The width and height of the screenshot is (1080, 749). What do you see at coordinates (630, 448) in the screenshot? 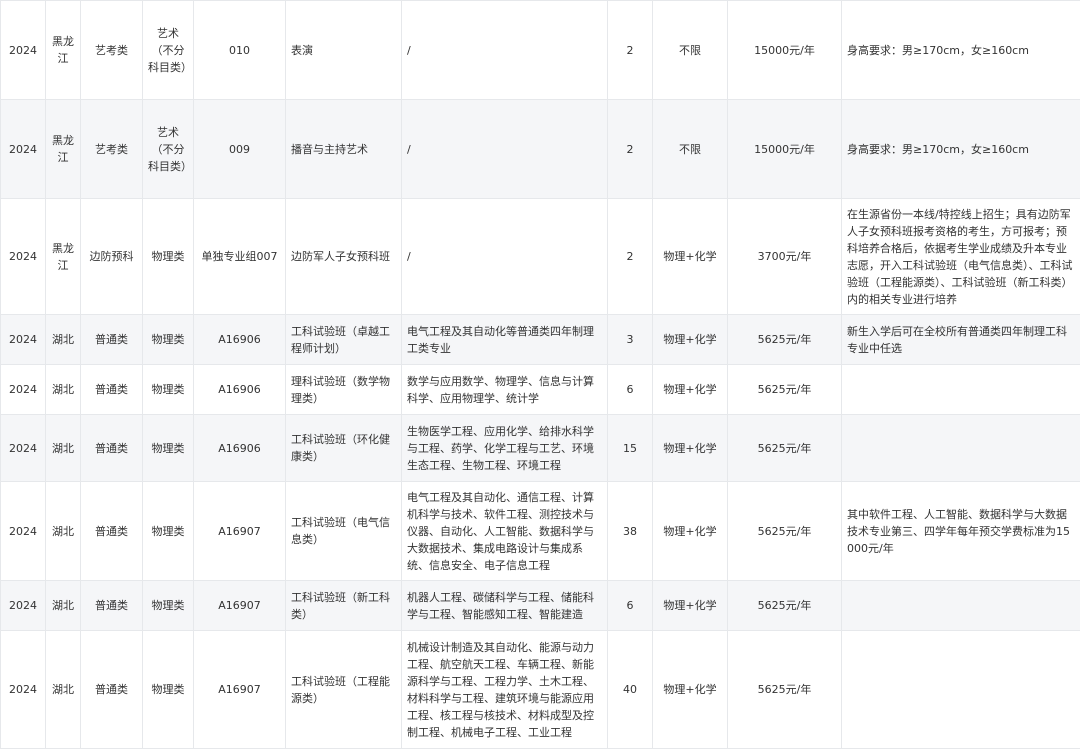
I see `cell-plan-count: 15` at bounding box center [630, 448].